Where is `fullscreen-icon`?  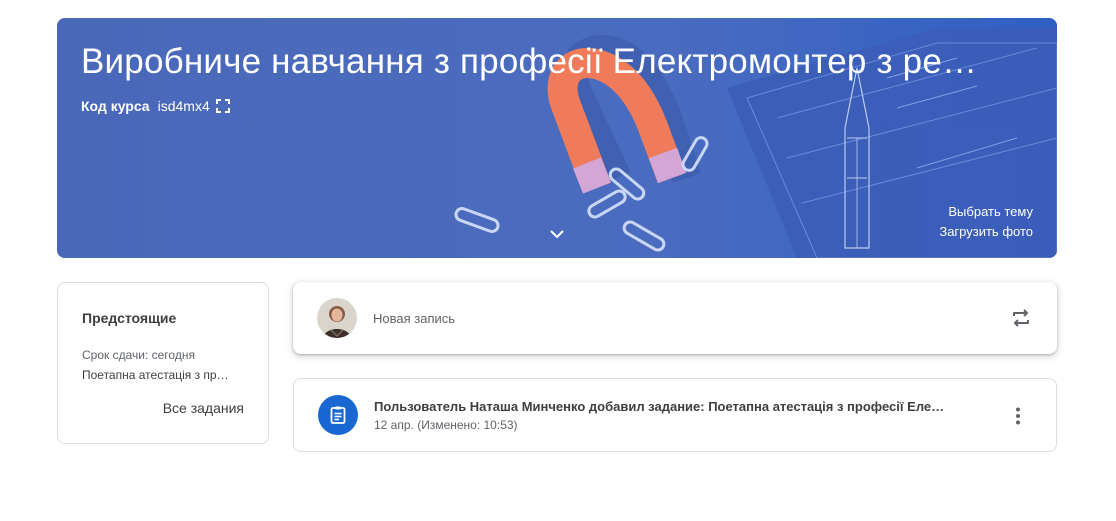 fullscreen-icon is located at coordinates (223, 106).